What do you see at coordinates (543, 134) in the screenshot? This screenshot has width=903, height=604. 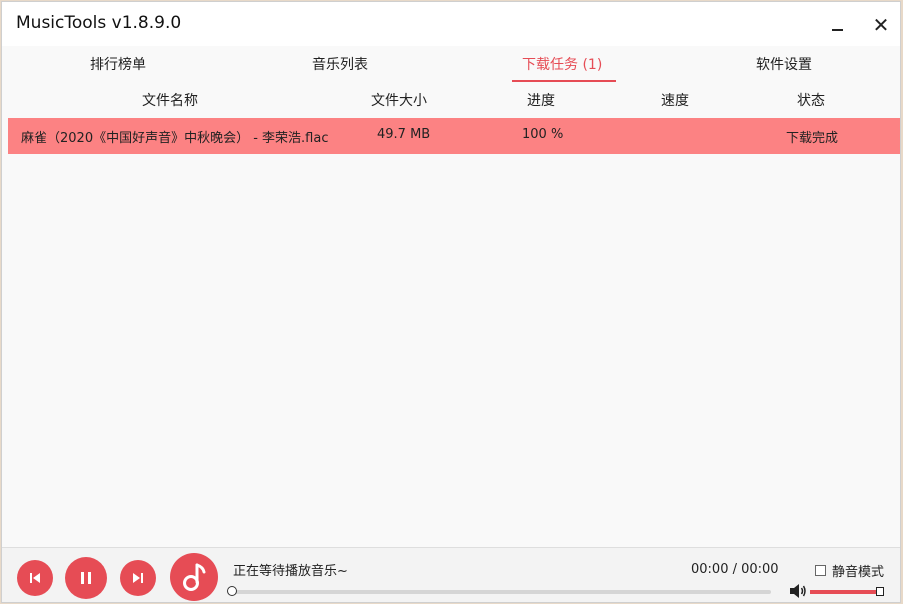 I see `cell-progress: 100 %` at bounding box center [543, 134].